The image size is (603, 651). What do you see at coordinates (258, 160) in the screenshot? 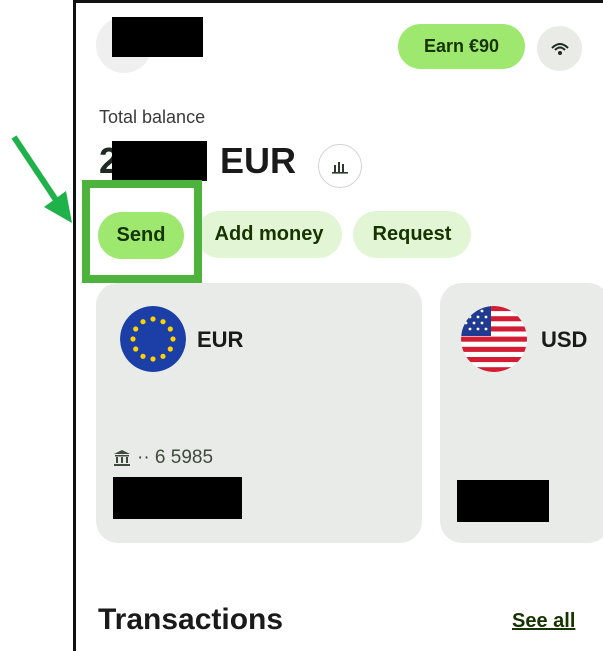
I see `balance-currency: EUR` at bounding box center [258, 160].